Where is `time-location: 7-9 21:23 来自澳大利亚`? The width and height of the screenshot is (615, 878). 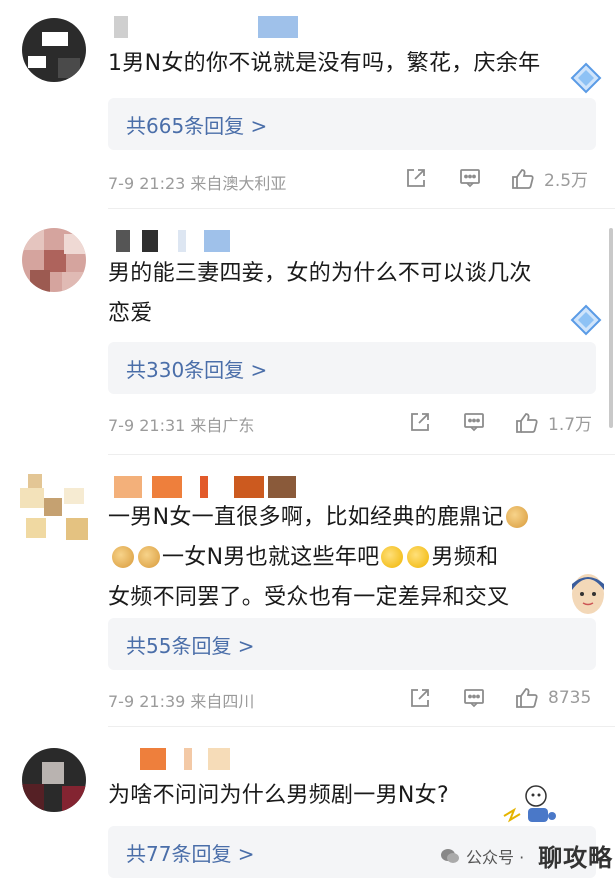
time-location: 7-9 21:23 来自澳大利亚 is located at coordinates (197, 183).